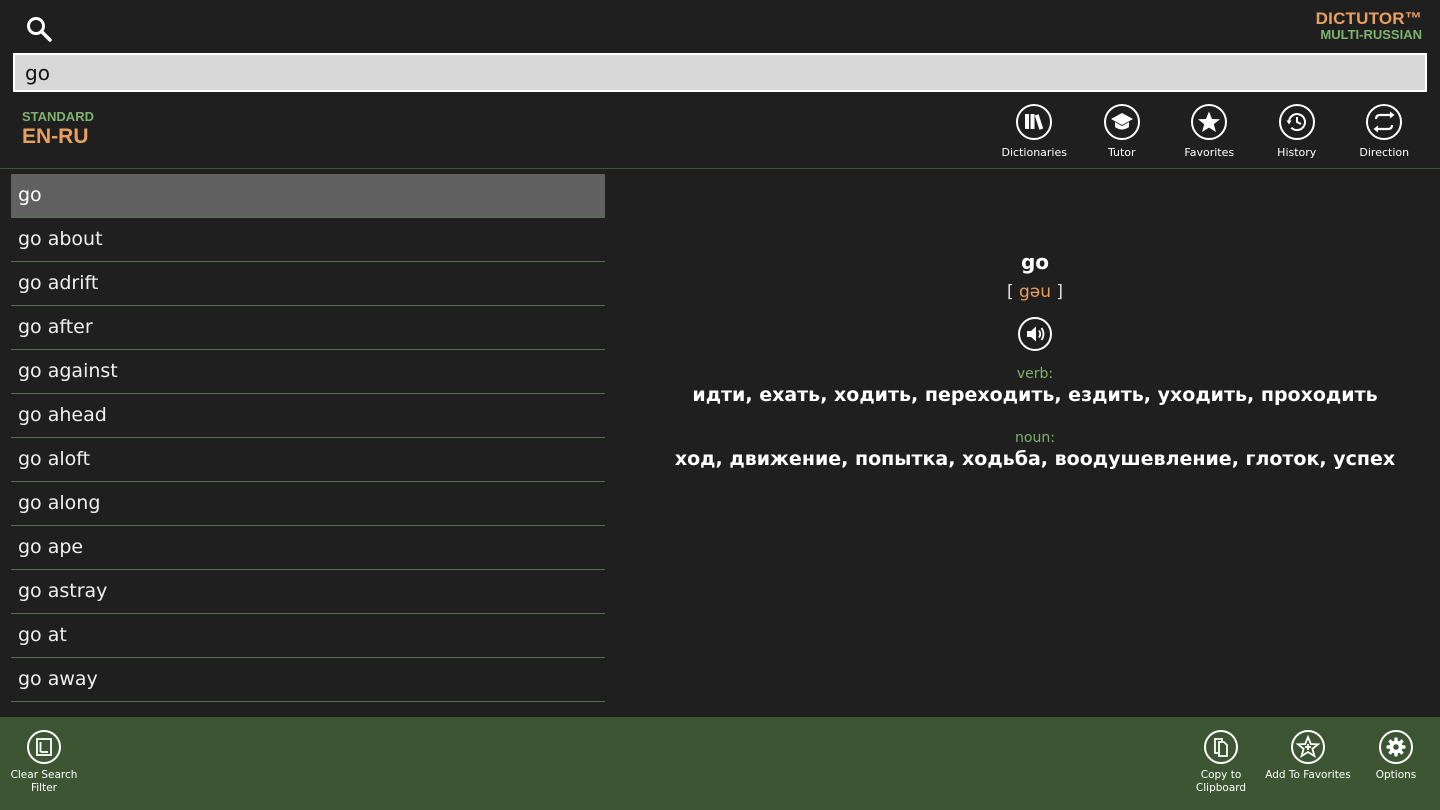 This screenshot has height=810, width=1440. I want to click on brand-title: DICTUTOR™, so click(1368, 18).